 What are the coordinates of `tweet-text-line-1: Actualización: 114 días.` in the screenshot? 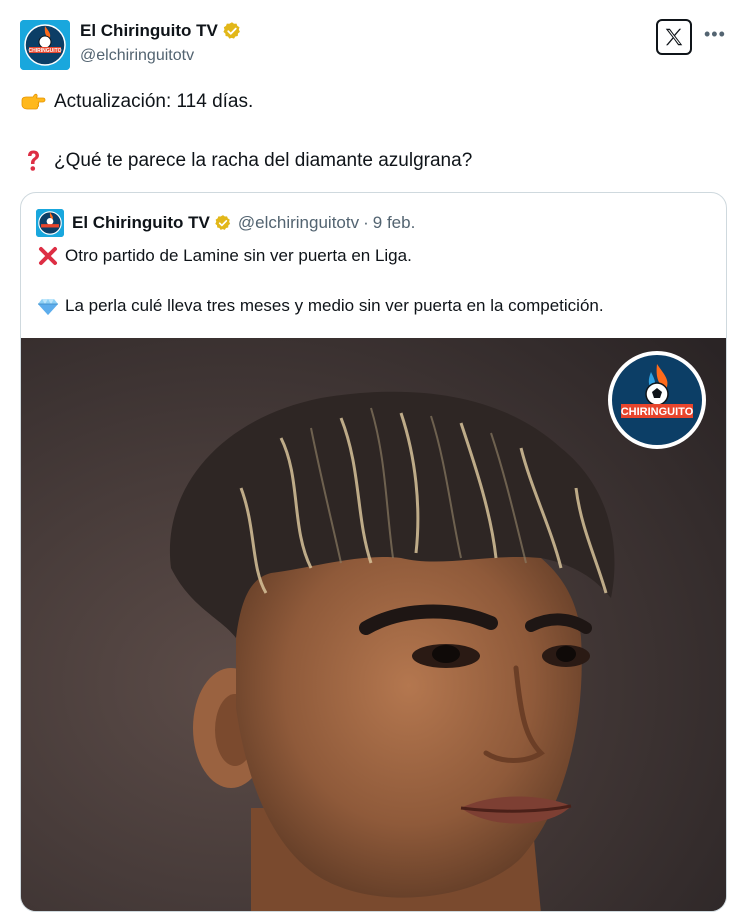 It's located at (136, 102).